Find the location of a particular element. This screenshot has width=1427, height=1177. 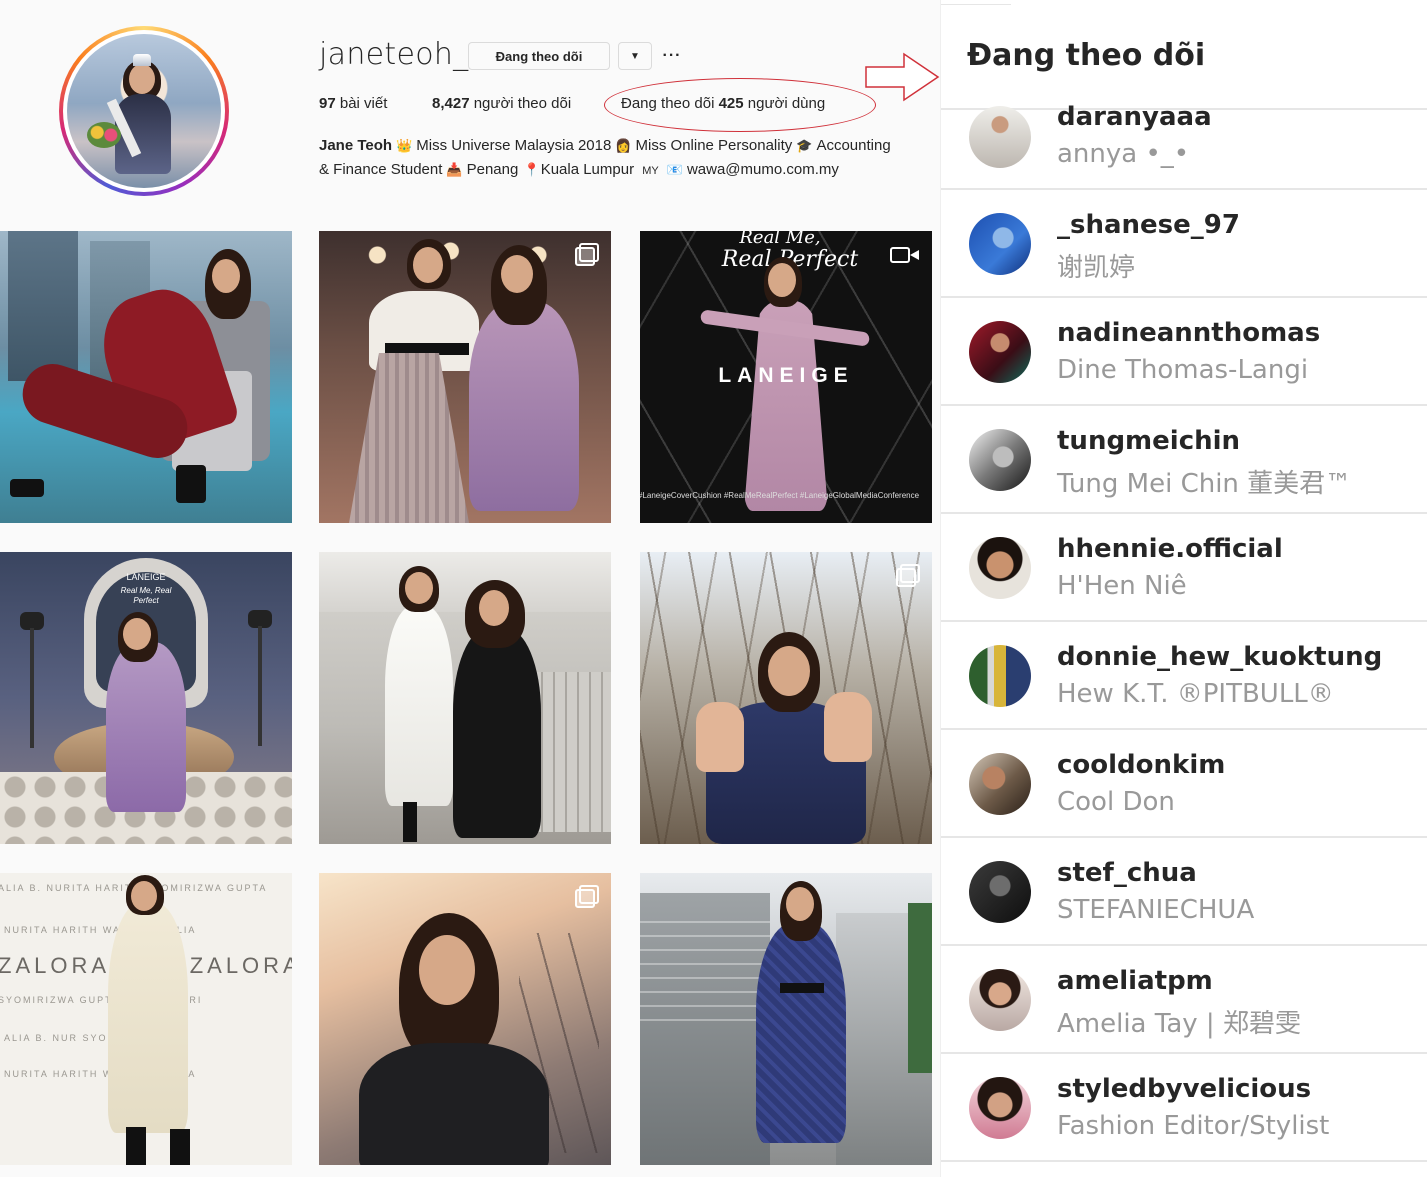

post-3-brand-text: LANEIGE is located at coordinates (786, 375).